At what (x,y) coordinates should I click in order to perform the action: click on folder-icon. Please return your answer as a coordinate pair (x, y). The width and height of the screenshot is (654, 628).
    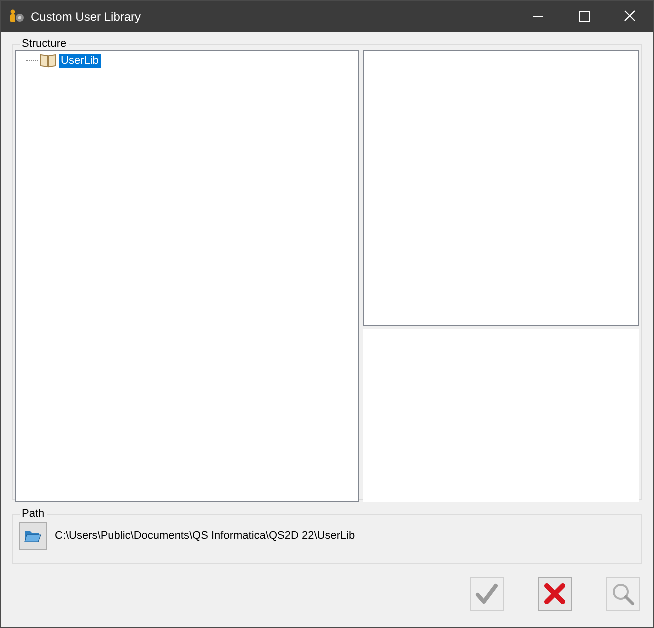
    Looking at the image, I should click on (33, 536).